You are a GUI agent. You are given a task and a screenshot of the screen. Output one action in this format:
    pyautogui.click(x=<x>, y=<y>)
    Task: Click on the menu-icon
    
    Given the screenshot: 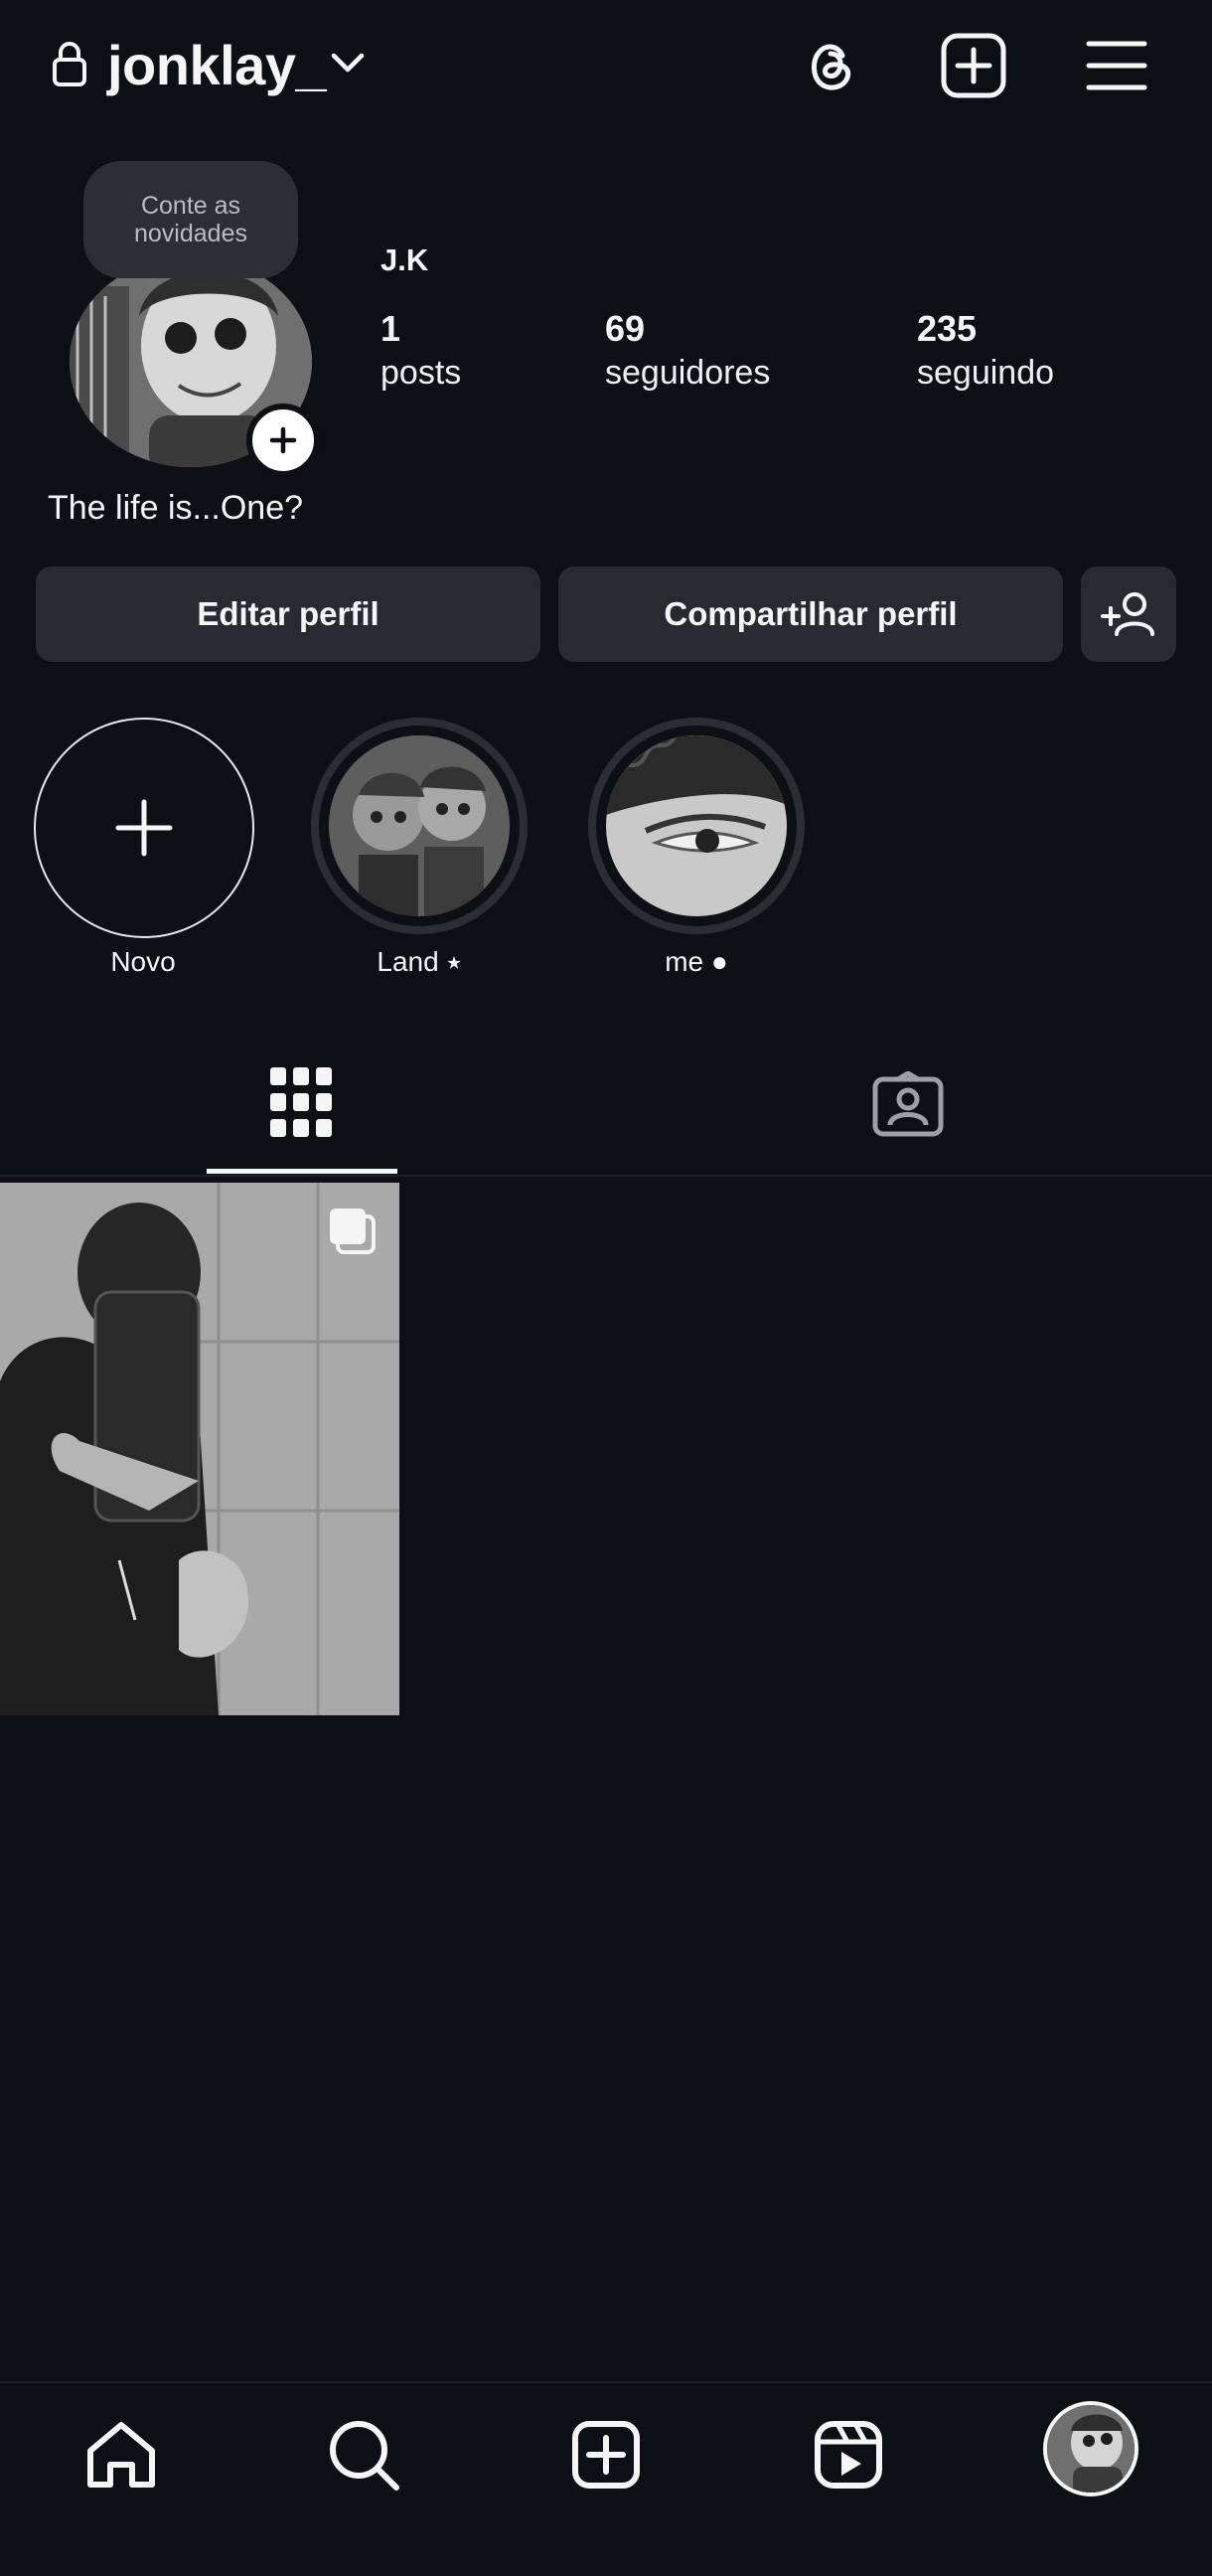 What is the action you would take?
    pyautogui.click(x=1116, y=65)
    